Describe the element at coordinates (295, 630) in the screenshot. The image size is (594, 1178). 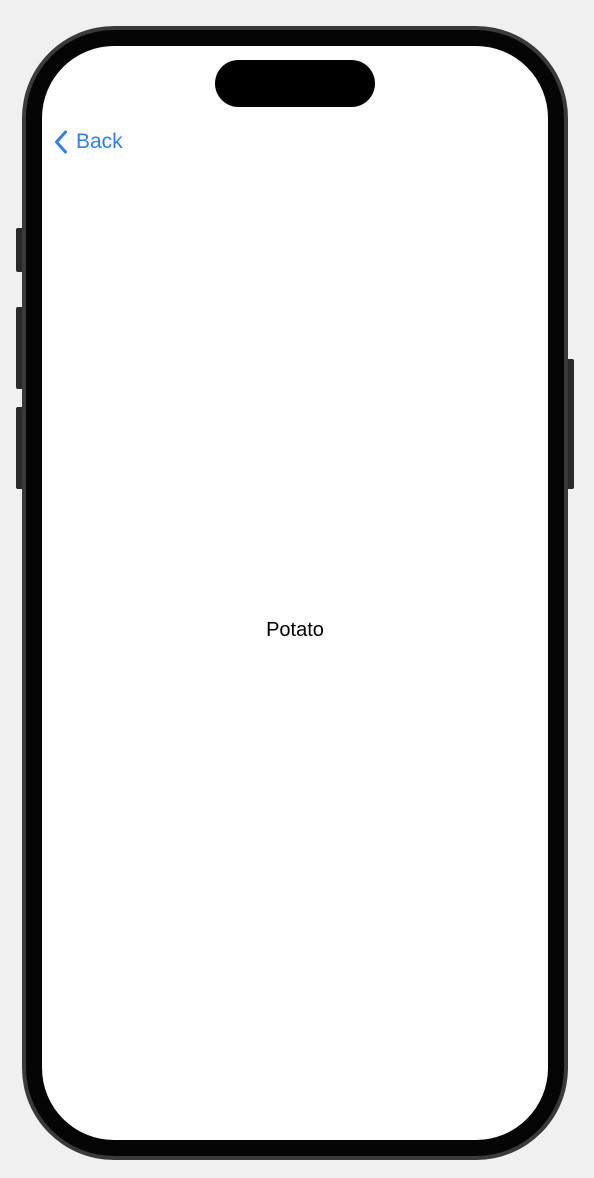
I see `content-label: Potato` at that location.